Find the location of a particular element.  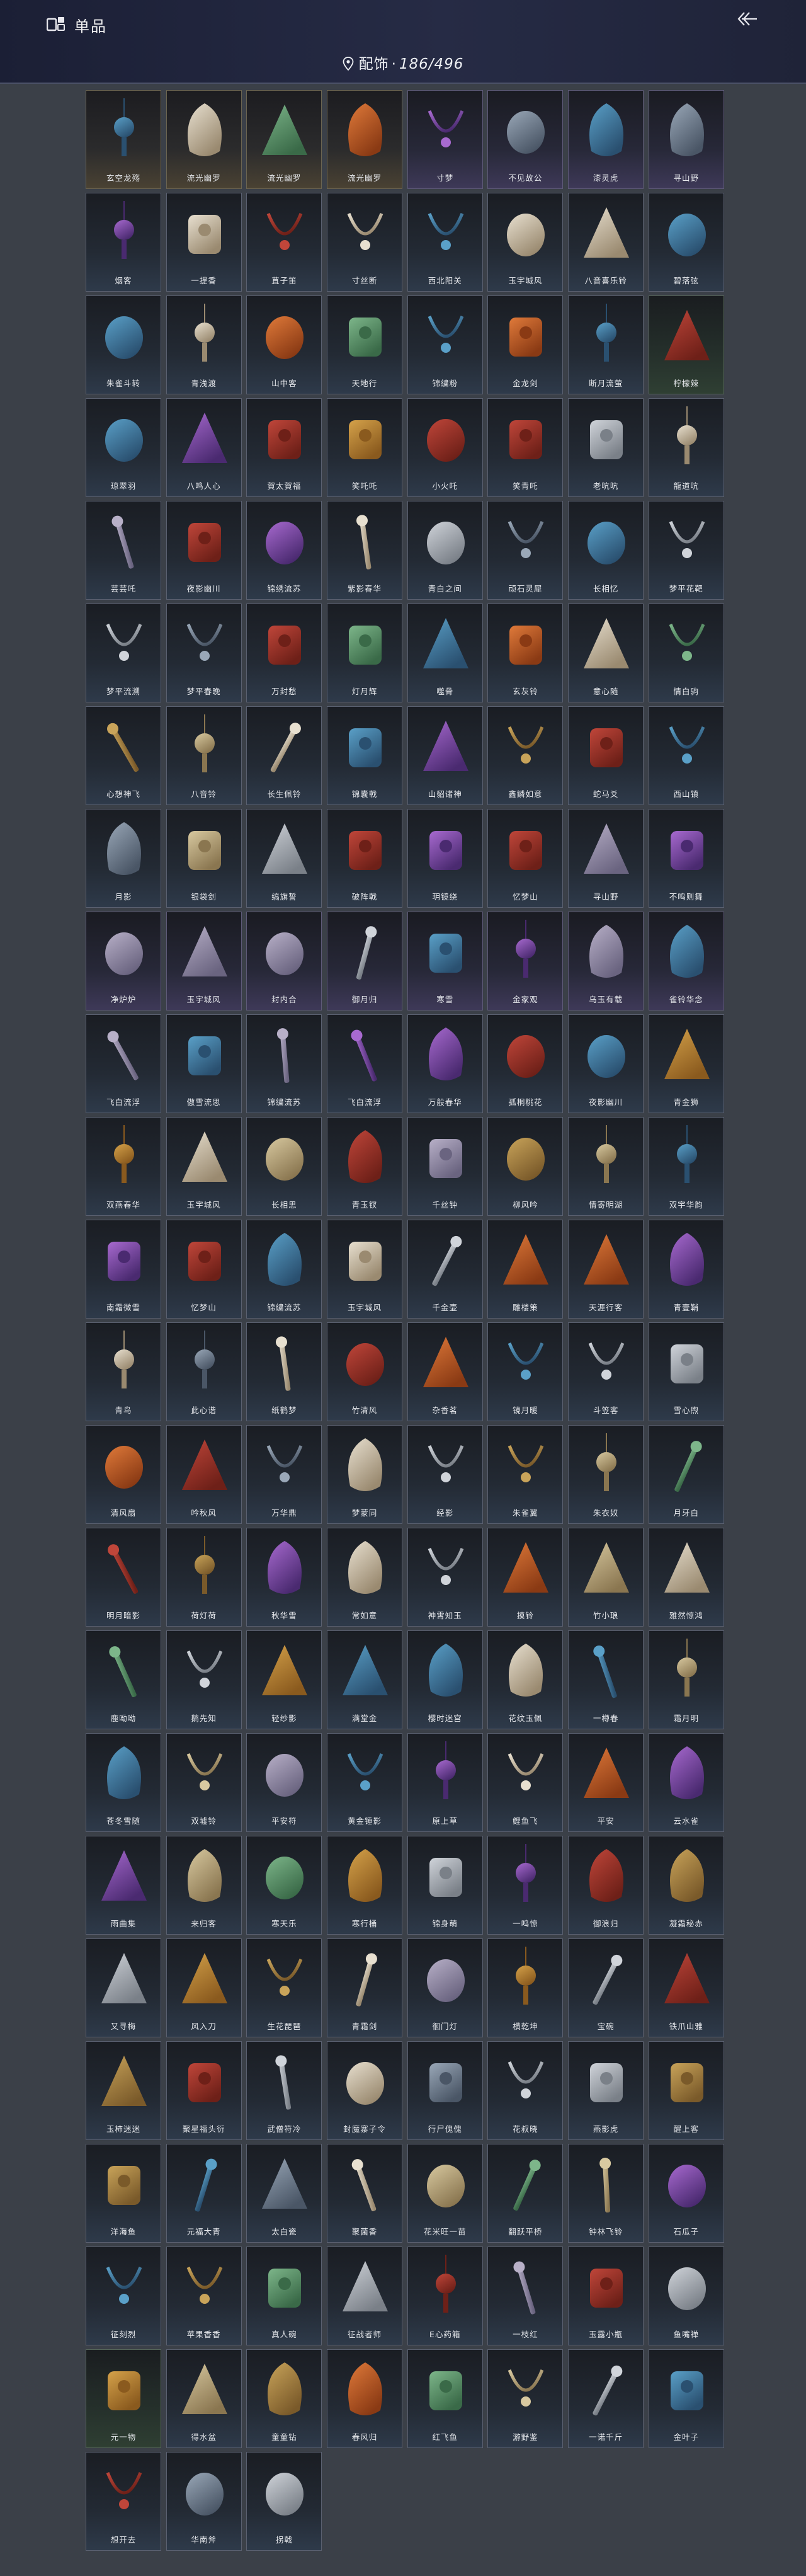

item-card: 云水雀 is located at coordinates (686, 1782).